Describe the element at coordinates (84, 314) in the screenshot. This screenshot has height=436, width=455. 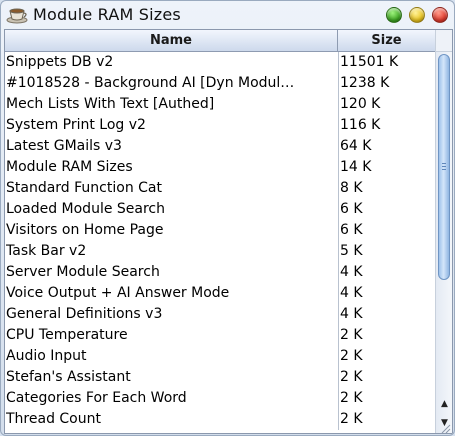
I see `row-name: General Definitions v3` at that location.